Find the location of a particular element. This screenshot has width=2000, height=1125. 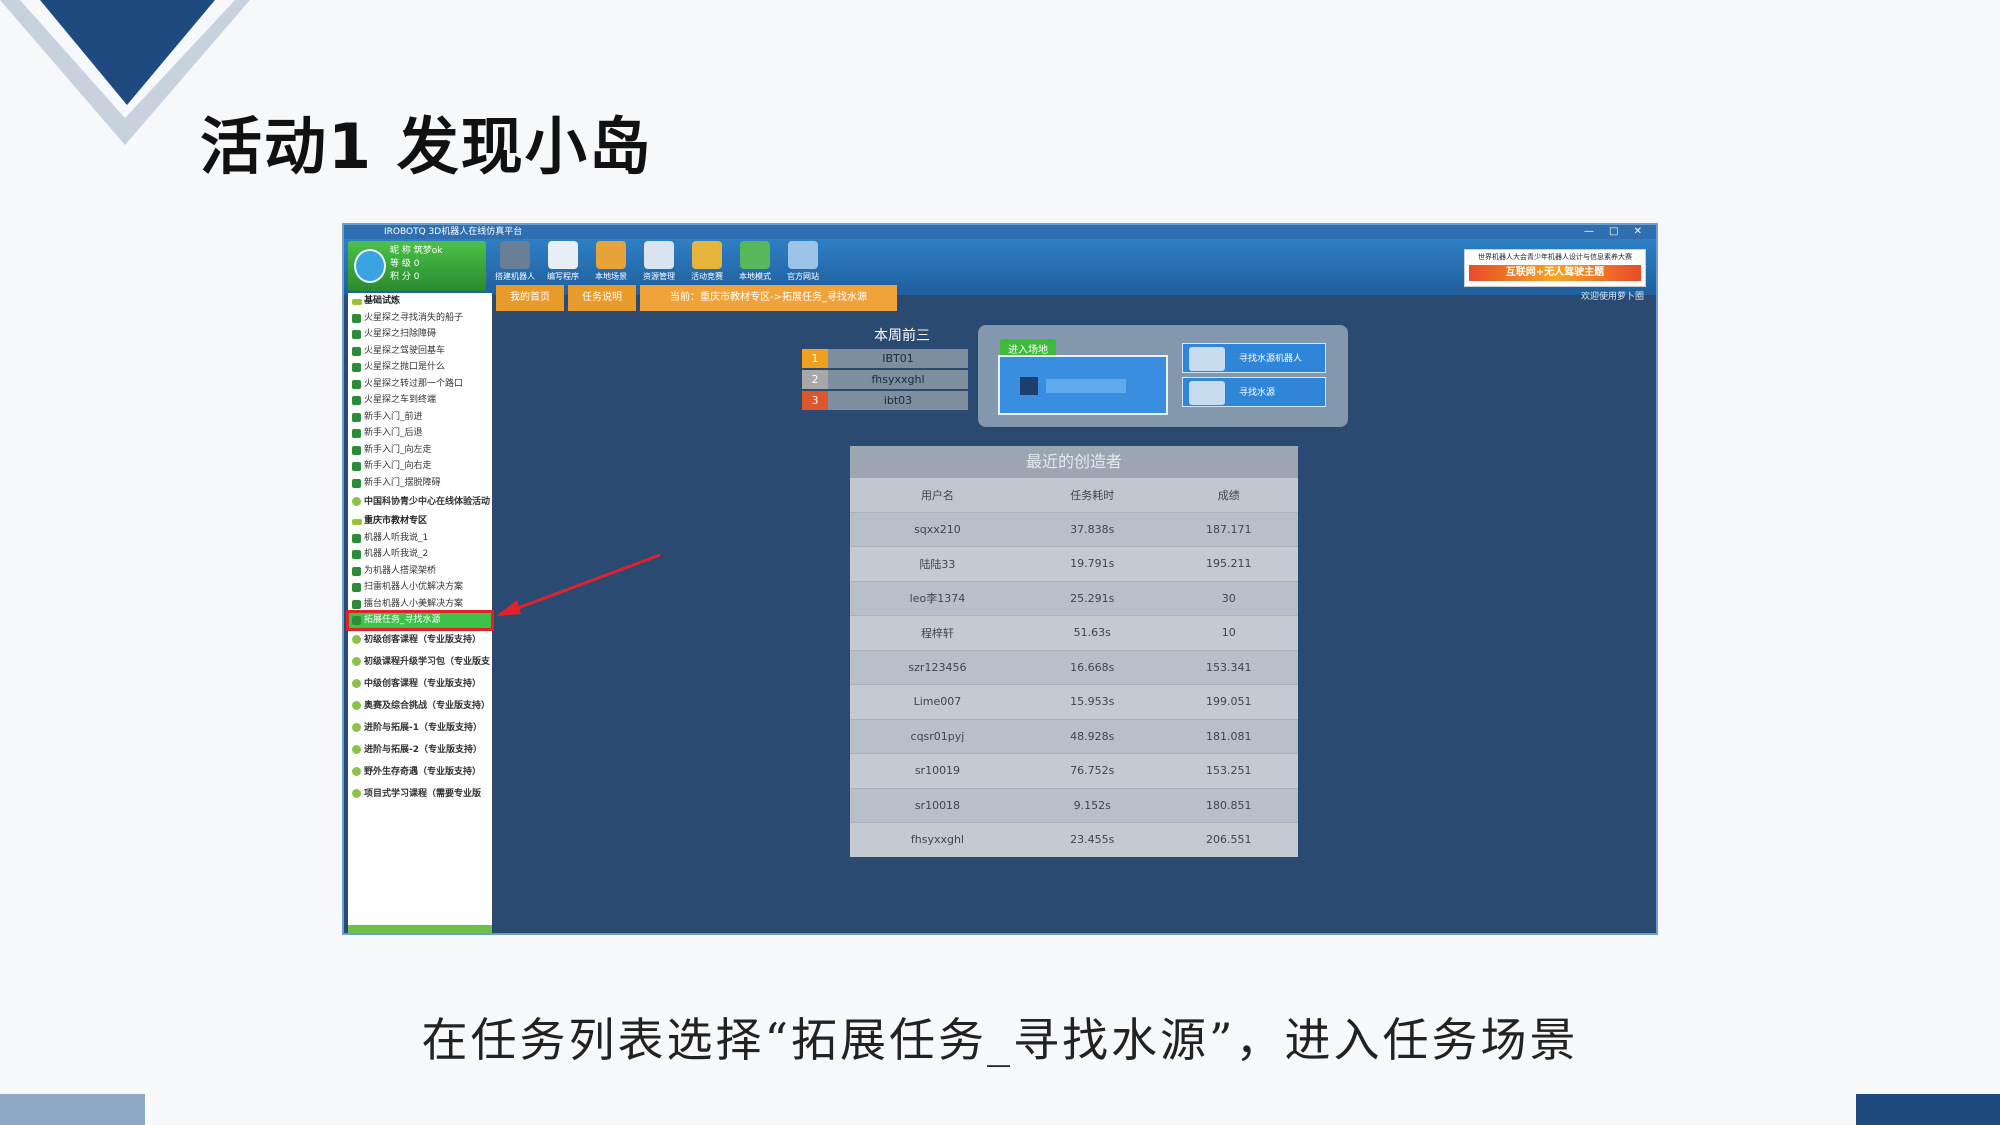

table-cell: 48.928s is located at coordinates (1092, 736).